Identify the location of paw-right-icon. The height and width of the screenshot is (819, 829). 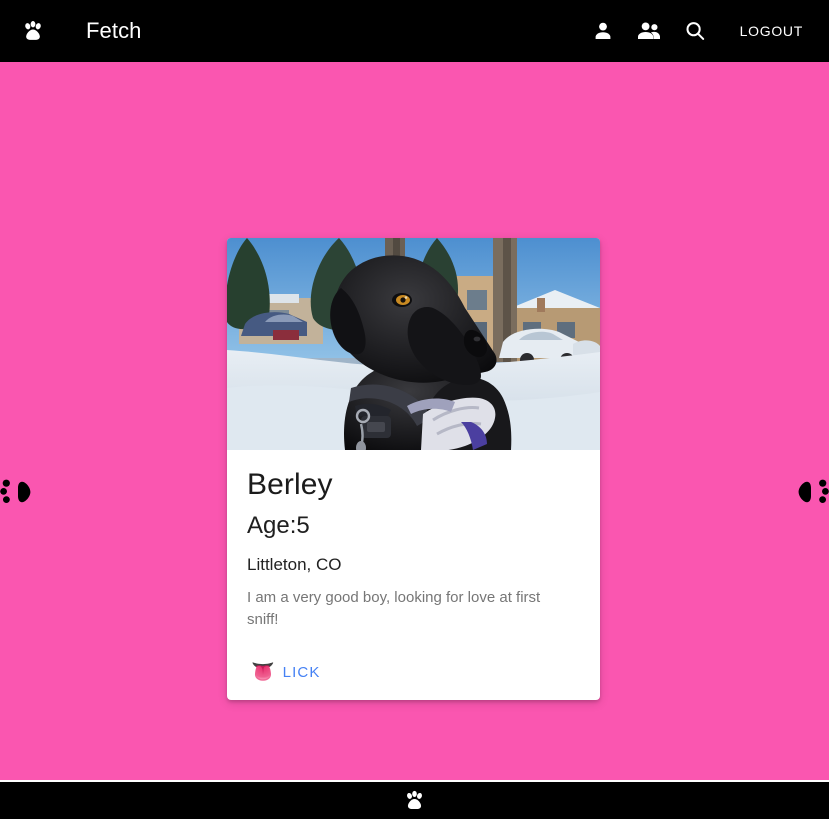
(813, 491).